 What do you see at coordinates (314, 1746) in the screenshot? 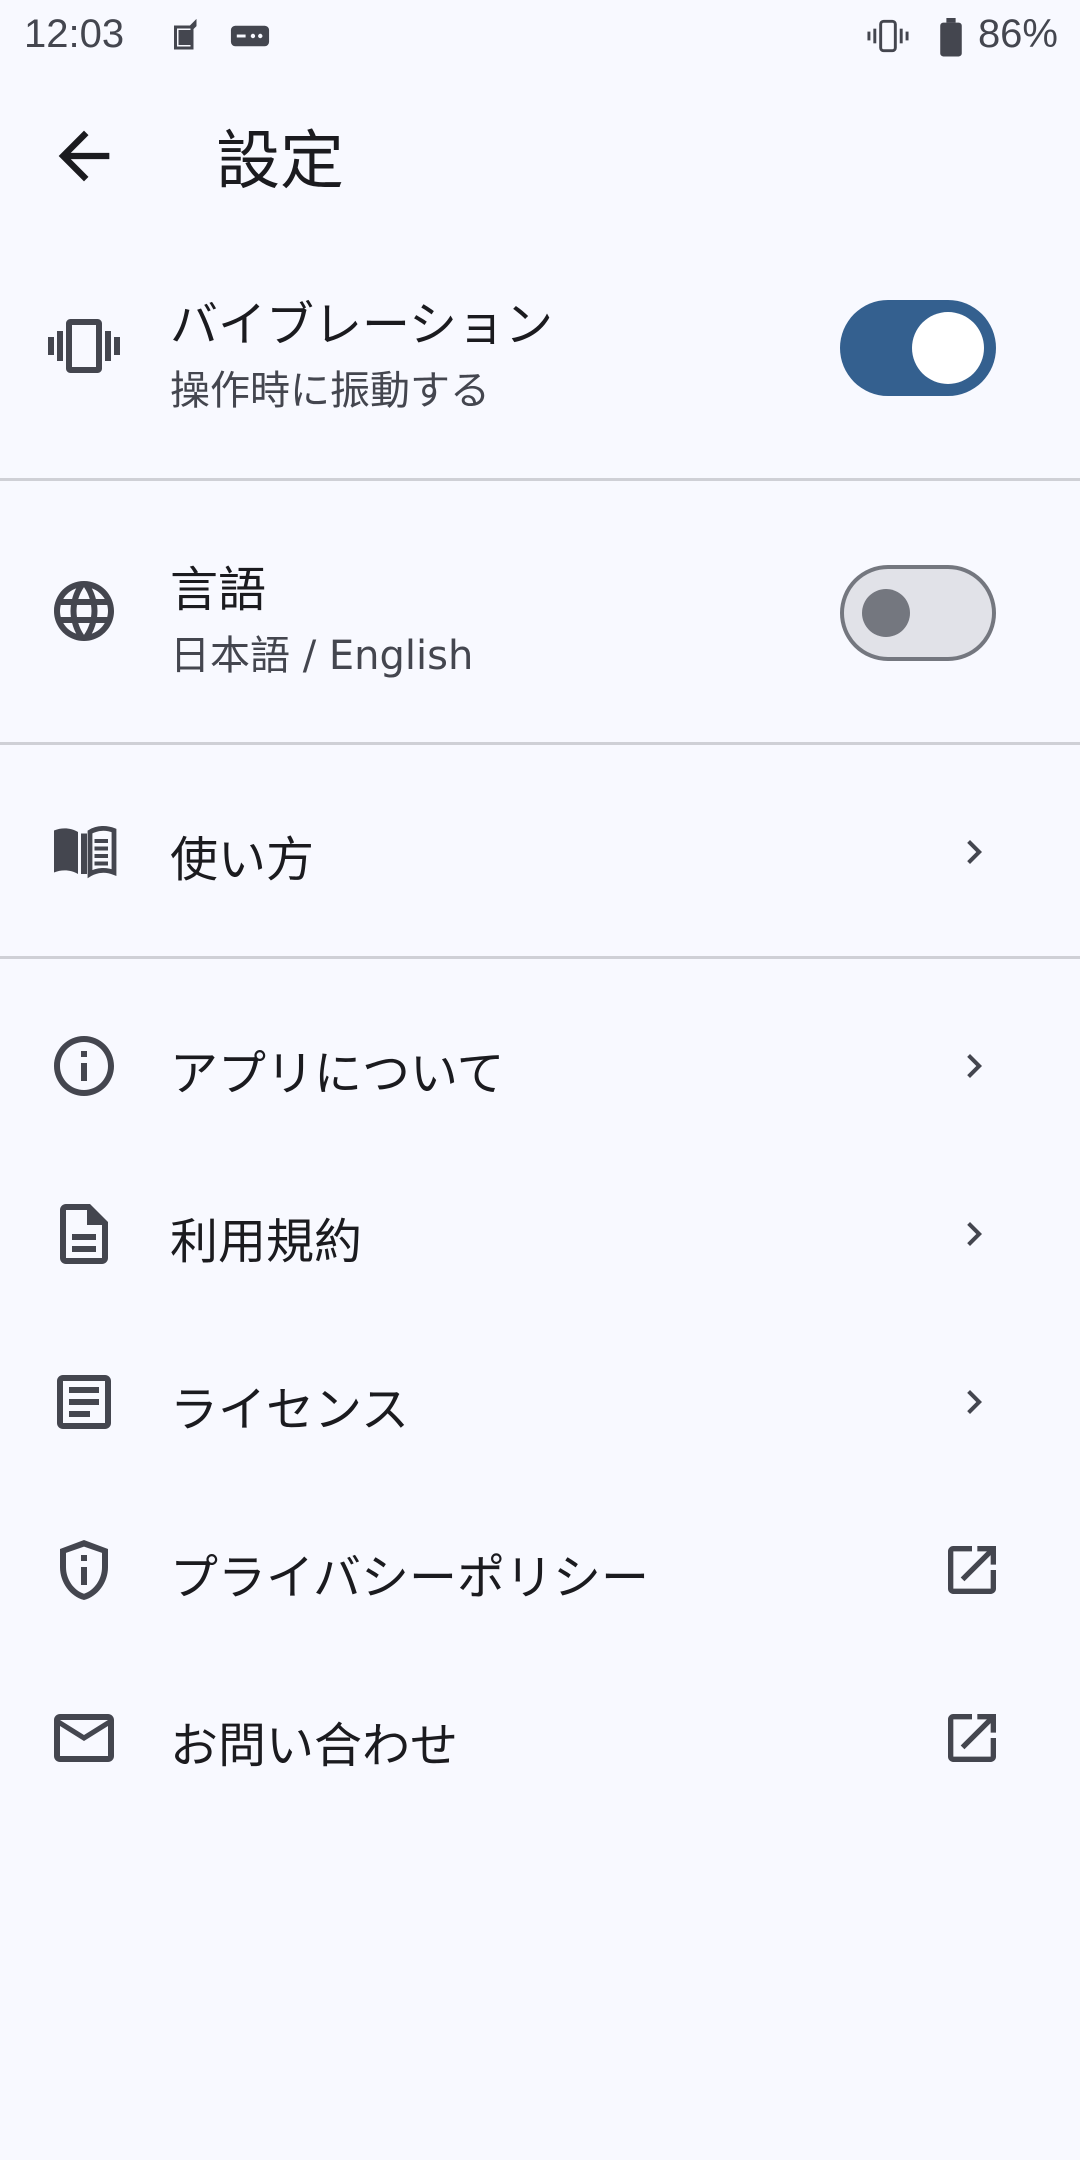
I see `contact-title: お問い合わせ` at bounding box center [314, 1746].